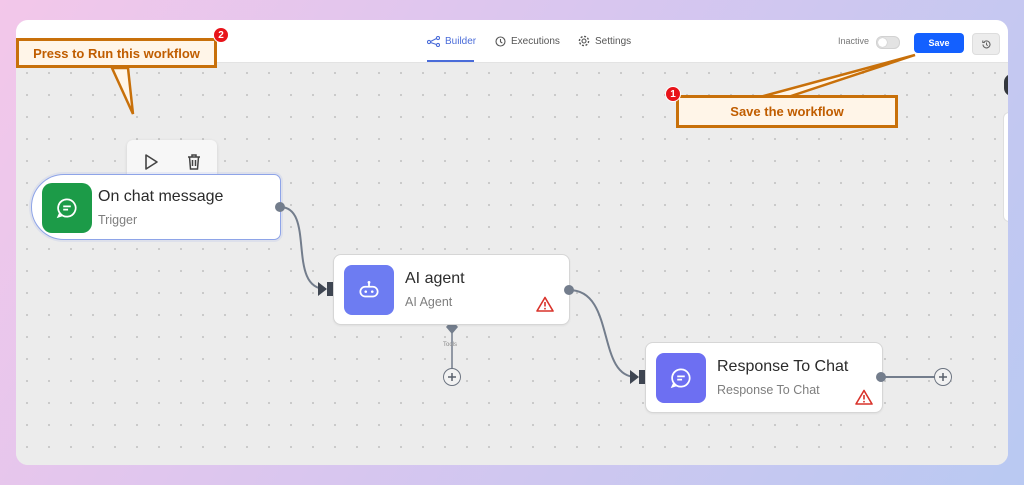 This screenshot has width=1024, height=485. Describe the element at coordinates (450, 61) in the screenshot. I see `active-tab-indicator` at that location.